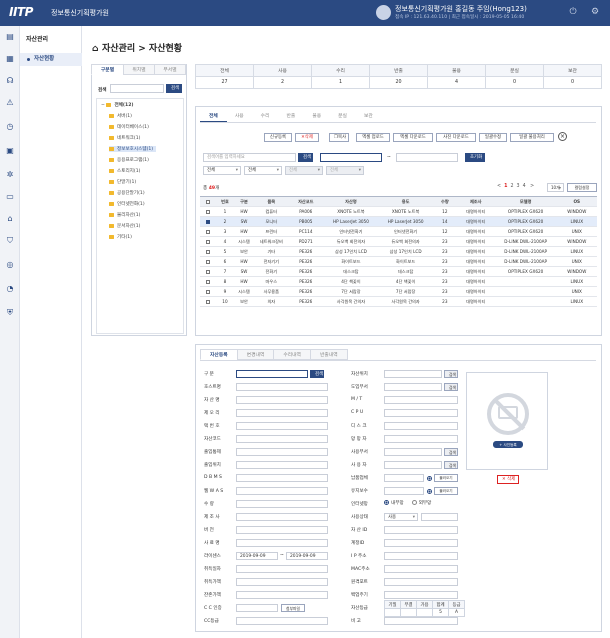 The image size is (610, 638). Describe the element at coordinates (401, 517) in the screenshot. I see `use-state-select: 사용` at that location.